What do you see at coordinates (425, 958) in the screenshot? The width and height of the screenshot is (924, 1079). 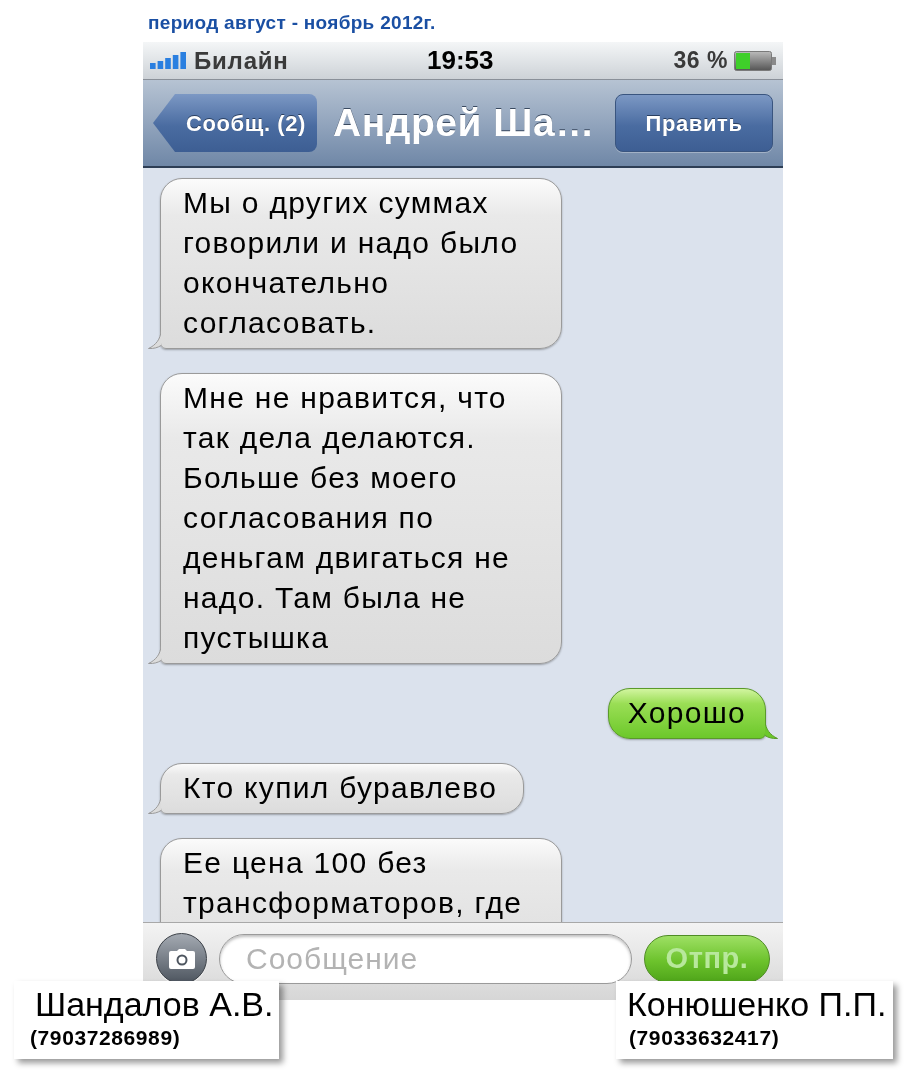 I see `message-field: Сообщение` at bounding box center [425, 958].